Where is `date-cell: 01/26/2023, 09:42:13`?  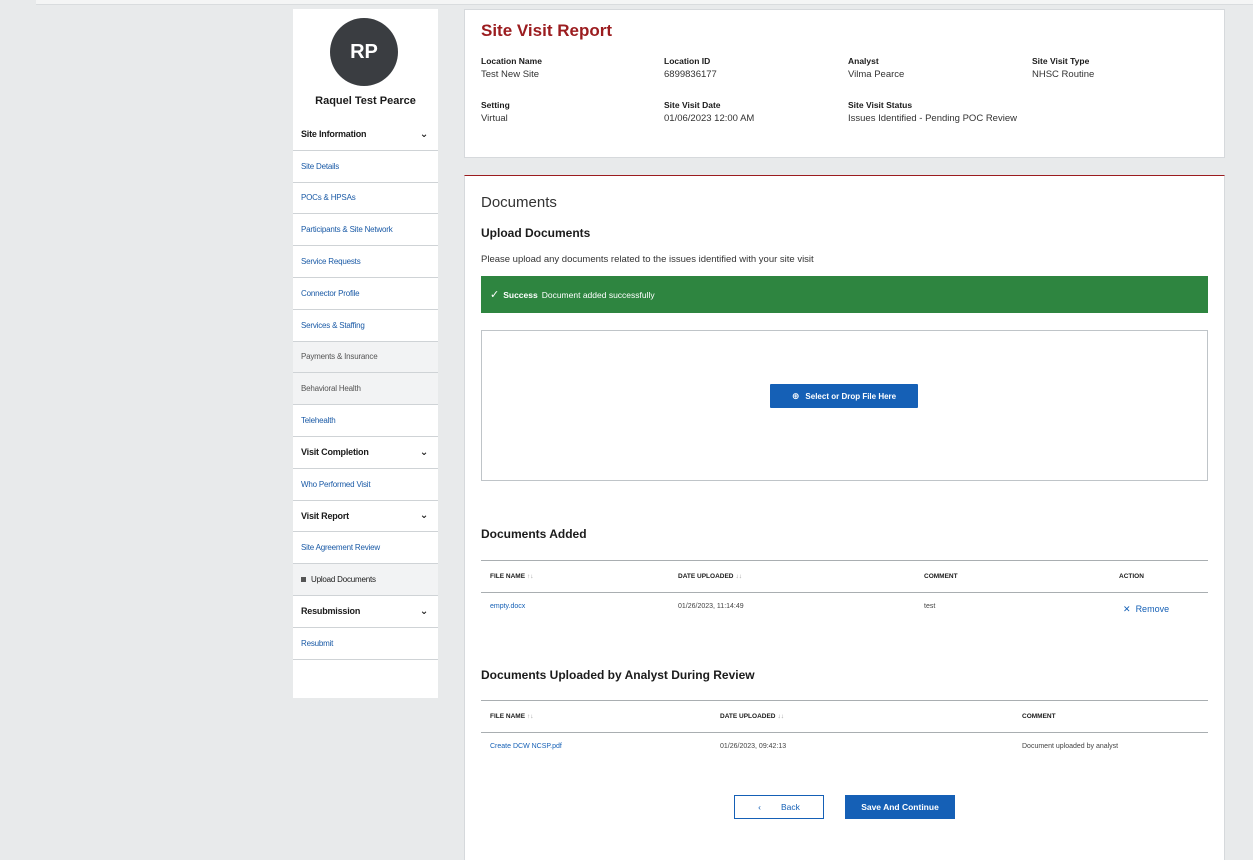
date-cell: 01/26/2023, 09:42:13 is located at coordinates (753, 746).